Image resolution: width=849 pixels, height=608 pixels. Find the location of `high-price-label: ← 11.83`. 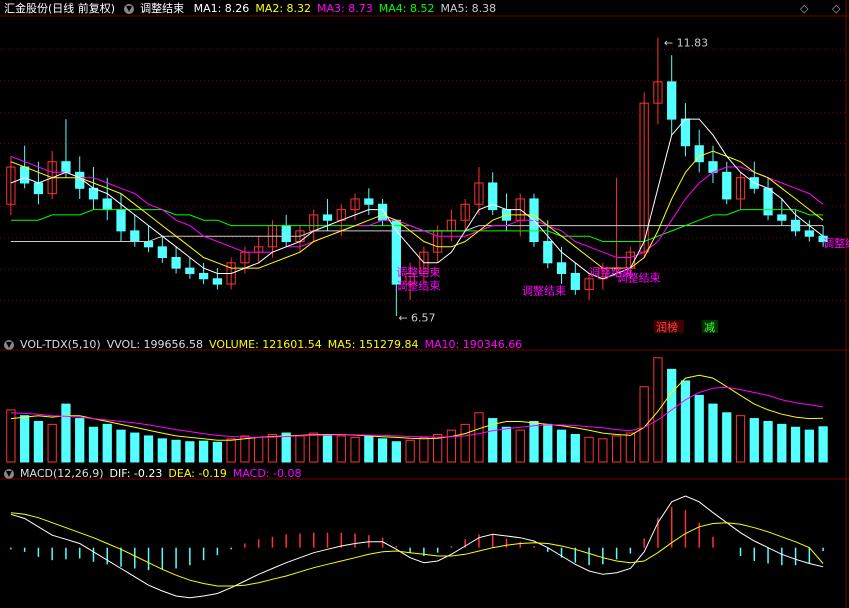

high-price-label: ← 11.83 is located at coordinates (686, 43).